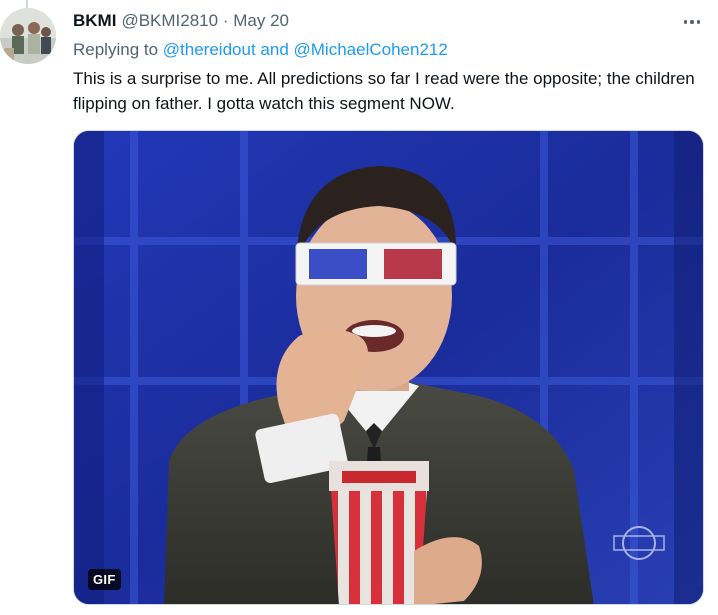  What do you see at coordinates (261, 21) in the screenshot?
I see `tweet-date: May 20` at bounding box center [261, 21].